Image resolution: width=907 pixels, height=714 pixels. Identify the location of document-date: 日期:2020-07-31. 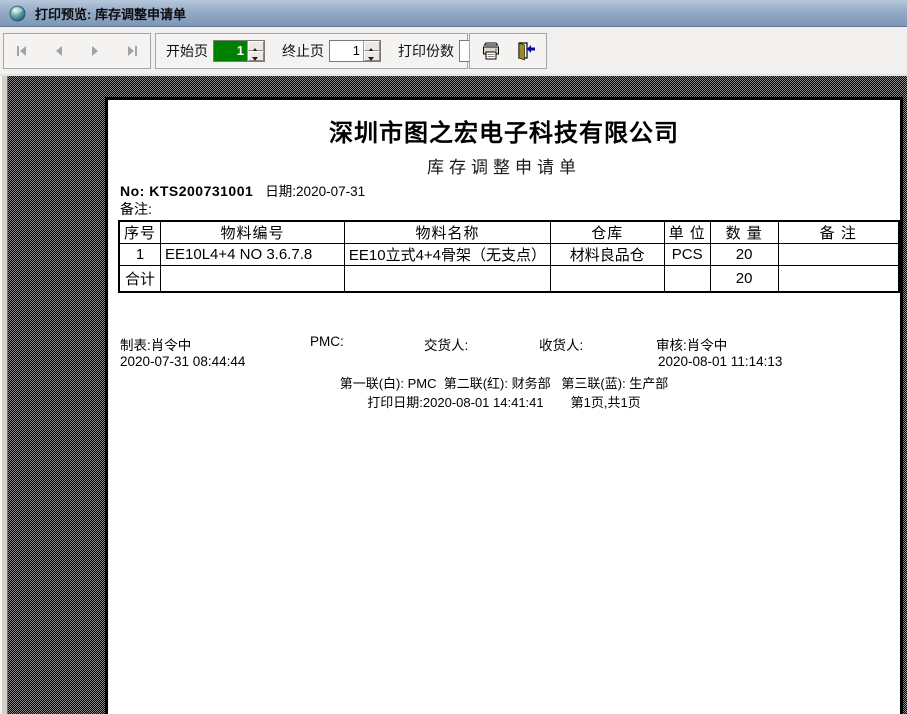
(315, 191).